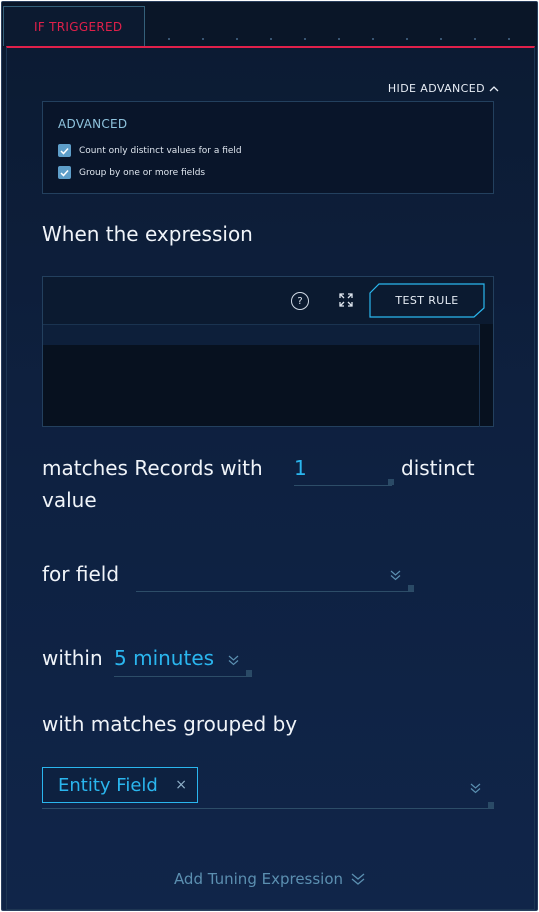  Describe the element at coordinates (258, 879) in the screenshot. I see `add-tuning-label: Add Tuning Expression` at that location.